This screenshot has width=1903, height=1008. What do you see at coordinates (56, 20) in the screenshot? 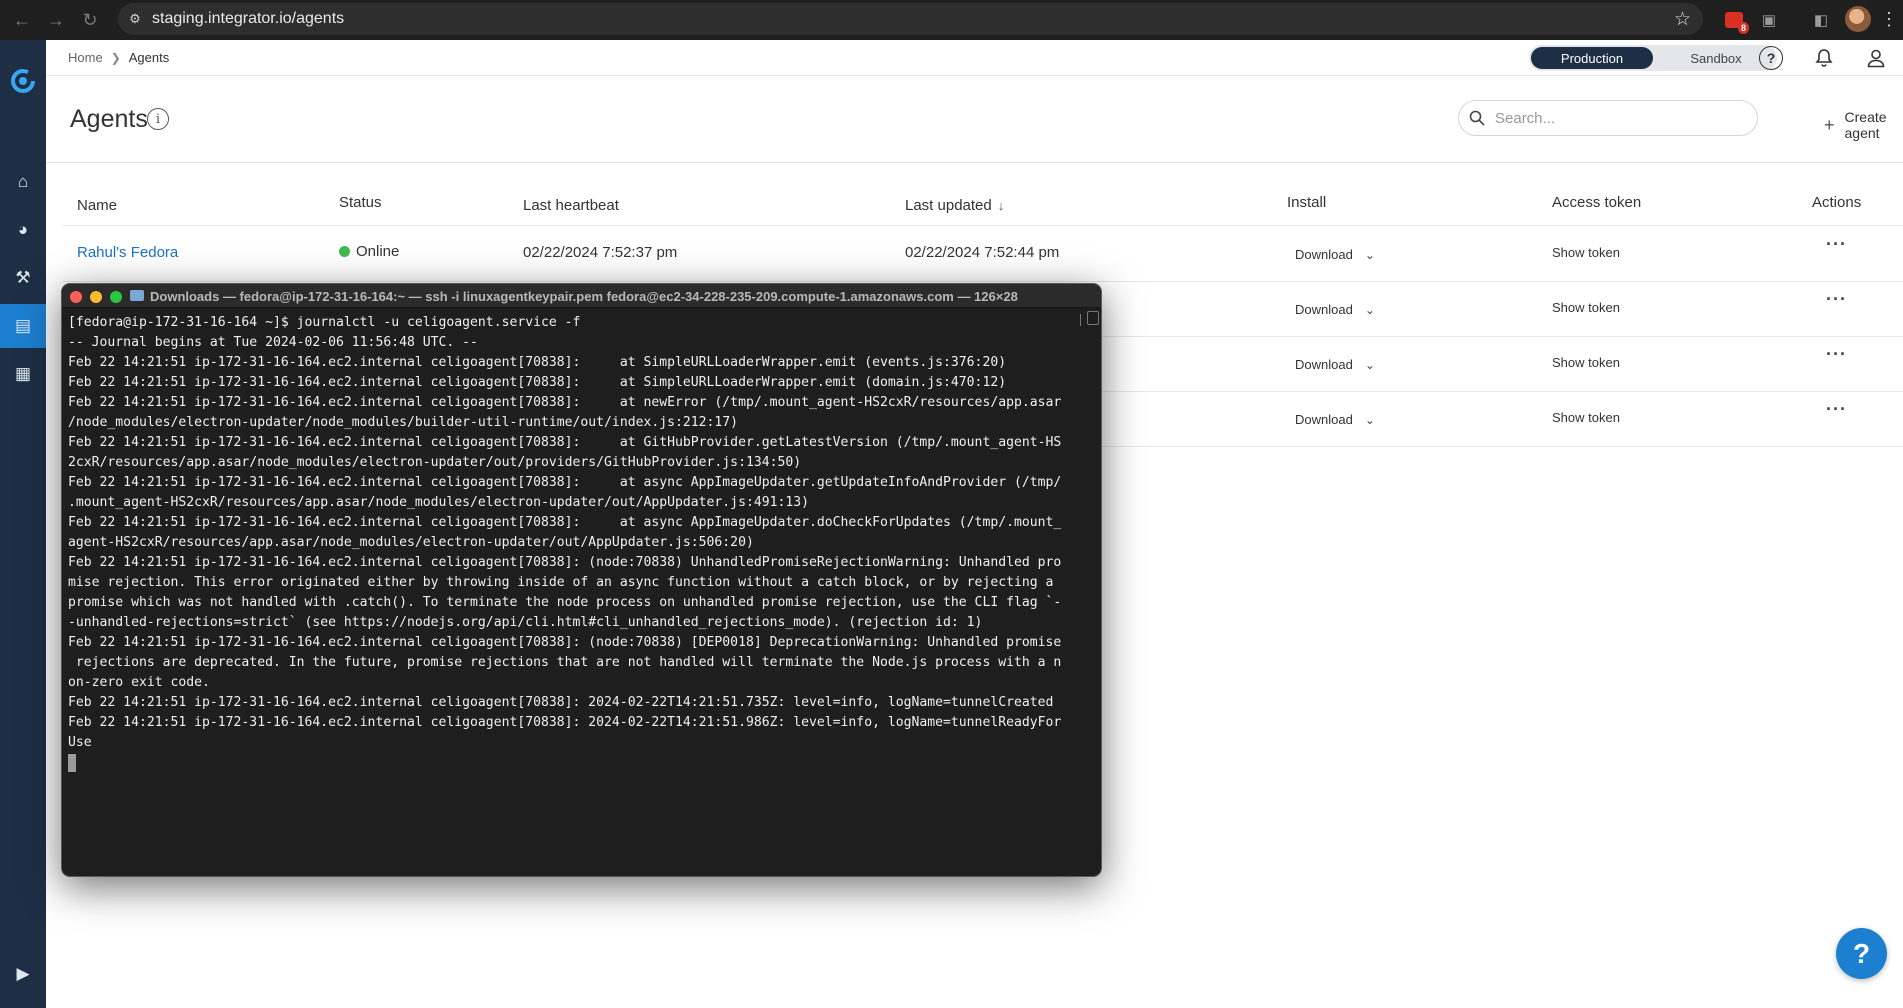
I see `forward-icon: →` at bounding box center [56, 20].